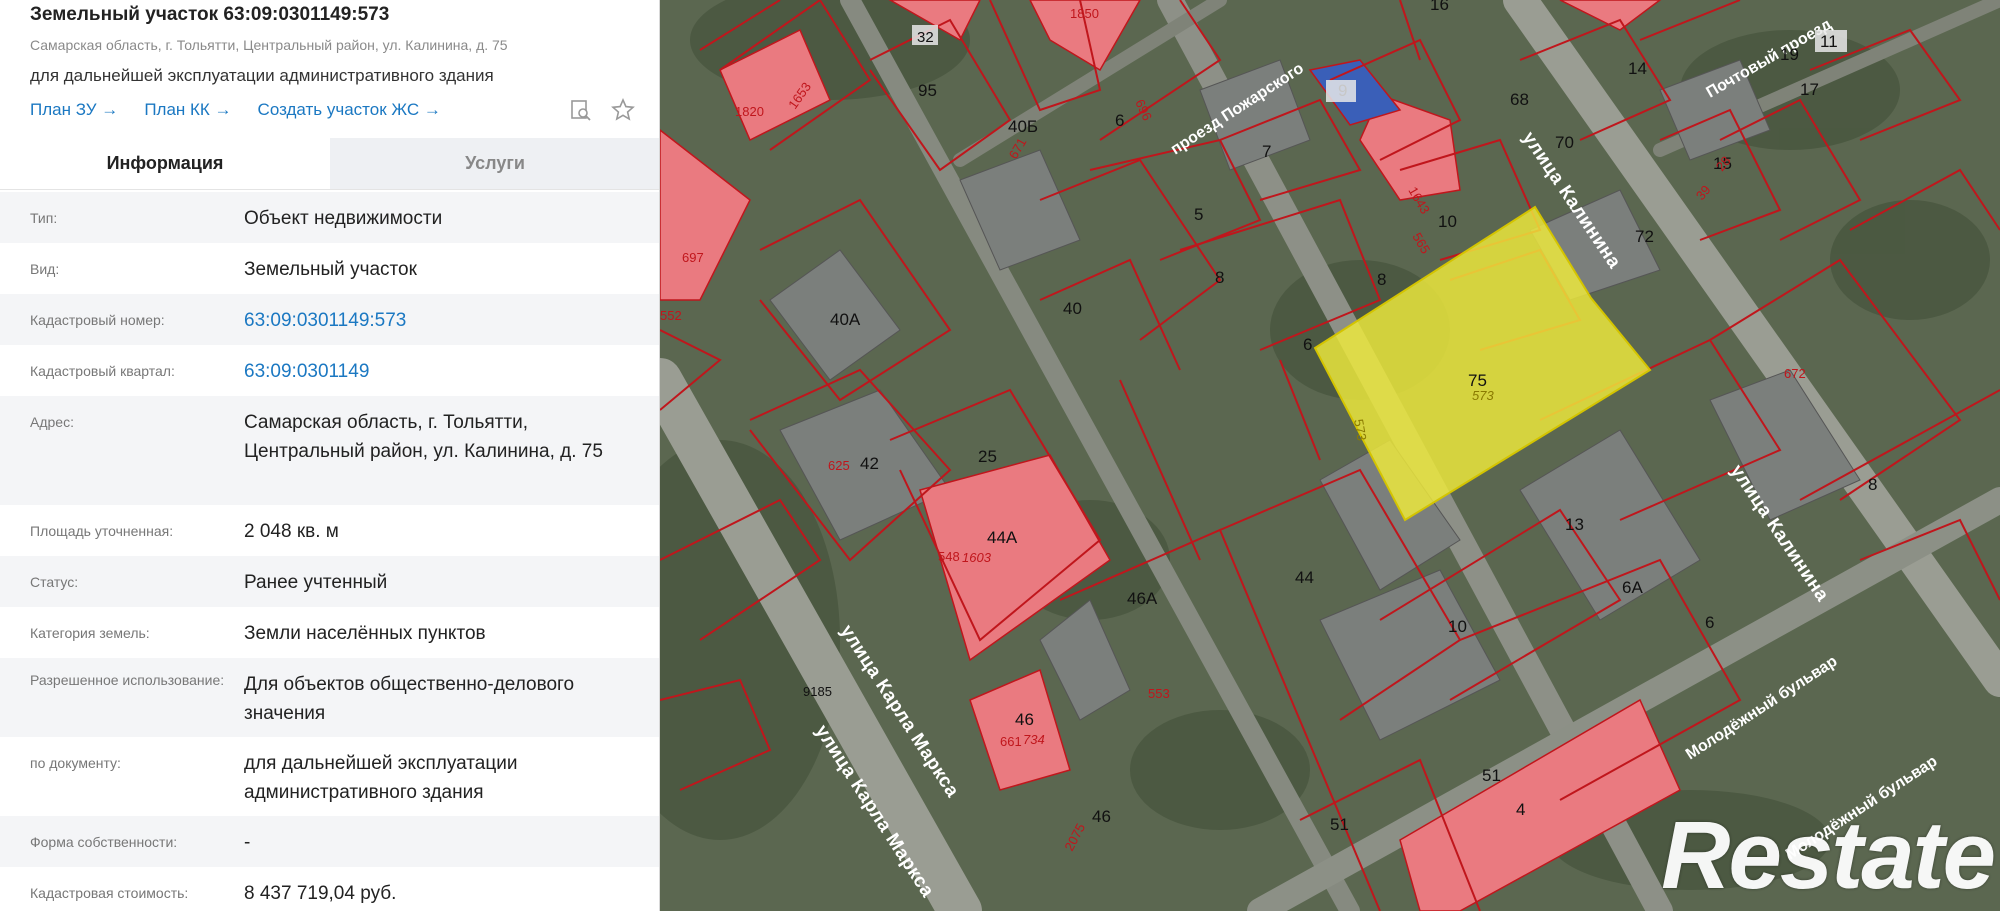 The width and height of the screenshot is (2000, 911). Describe the element at coordinates (1034, 739) in the screenshot. I see `parcel-number: 734` at that location.